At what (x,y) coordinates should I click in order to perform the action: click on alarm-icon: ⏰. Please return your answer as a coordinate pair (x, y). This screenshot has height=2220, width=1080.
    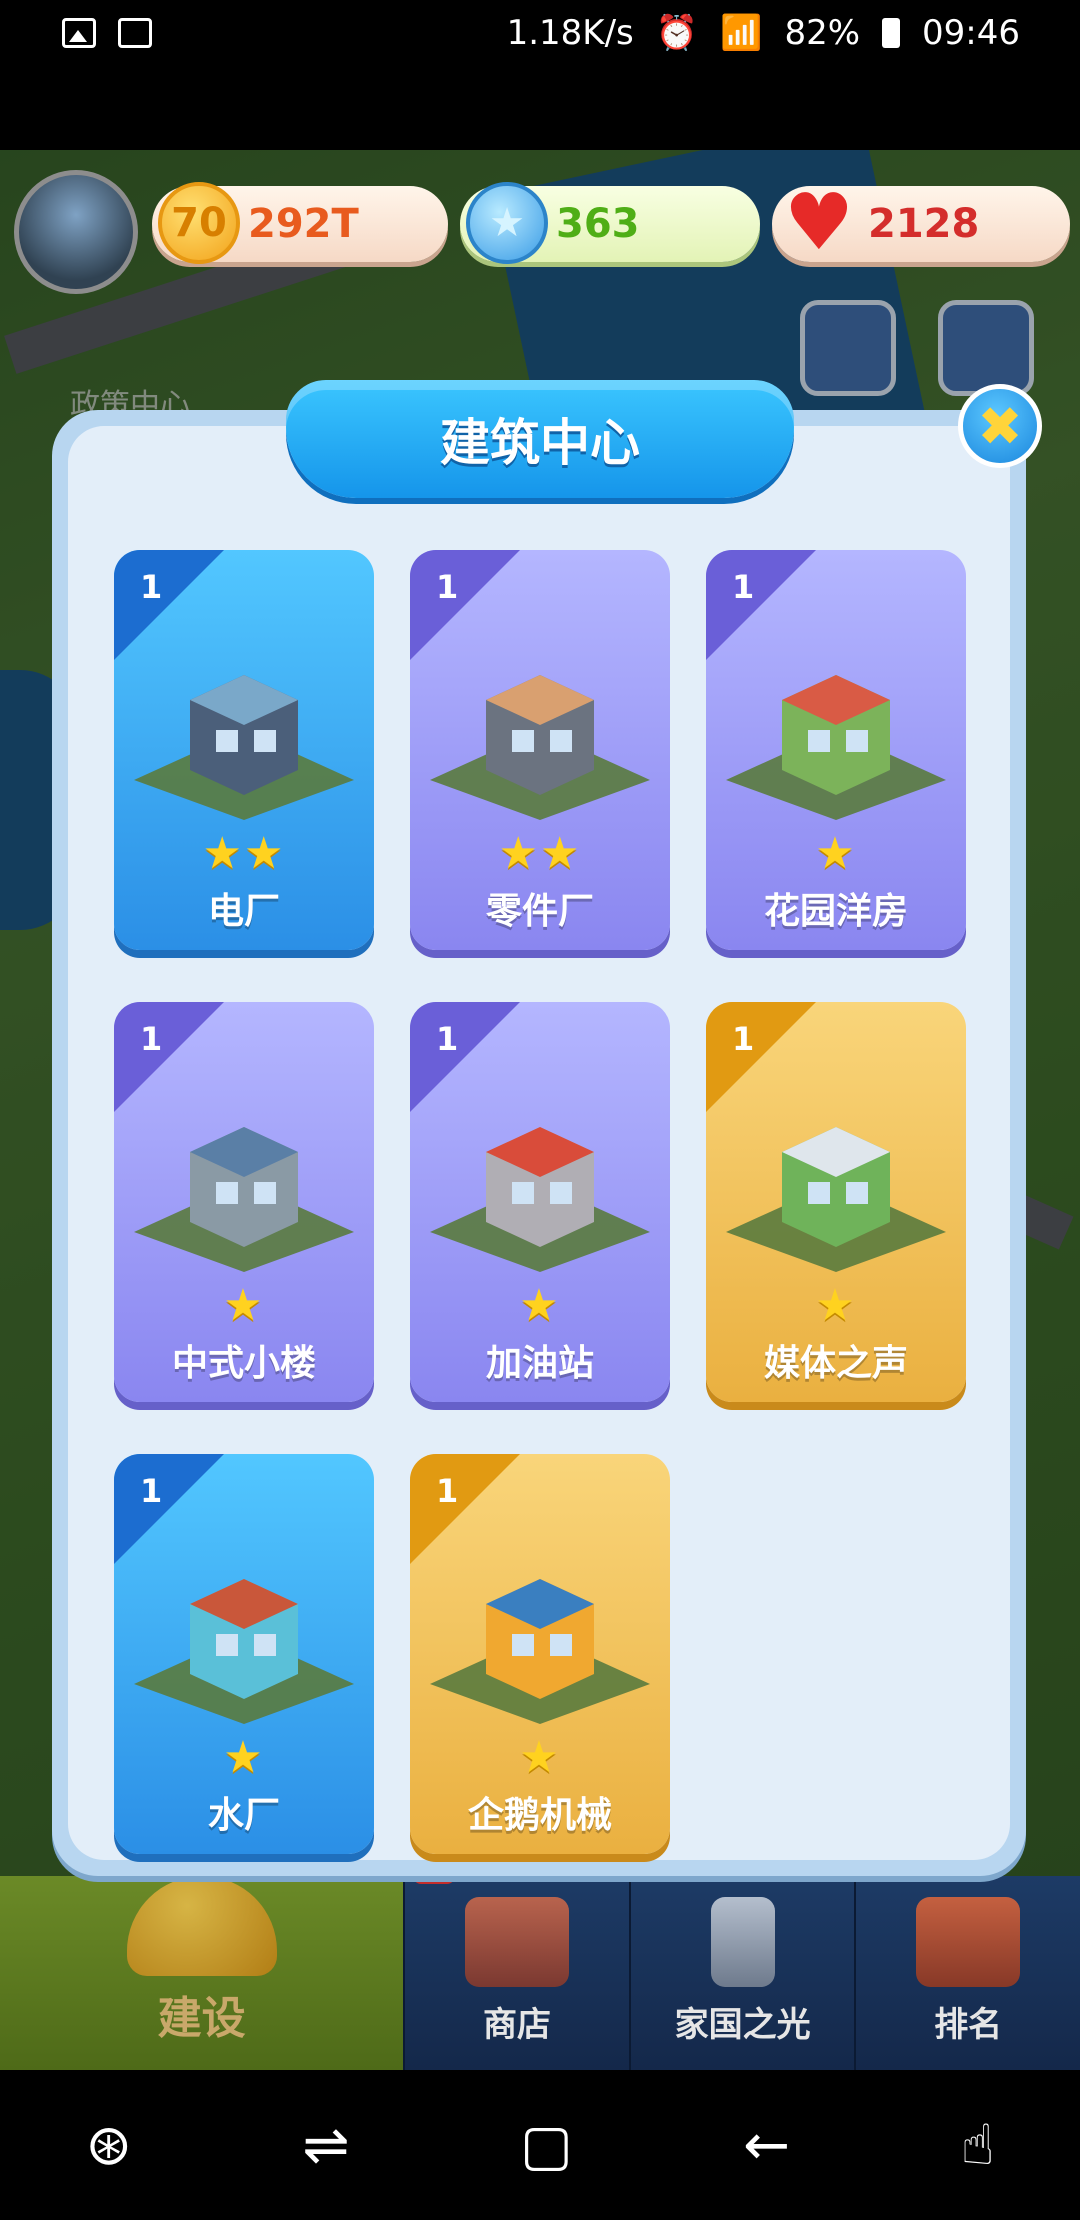
    Looking at the image, I should click on (677, 33).